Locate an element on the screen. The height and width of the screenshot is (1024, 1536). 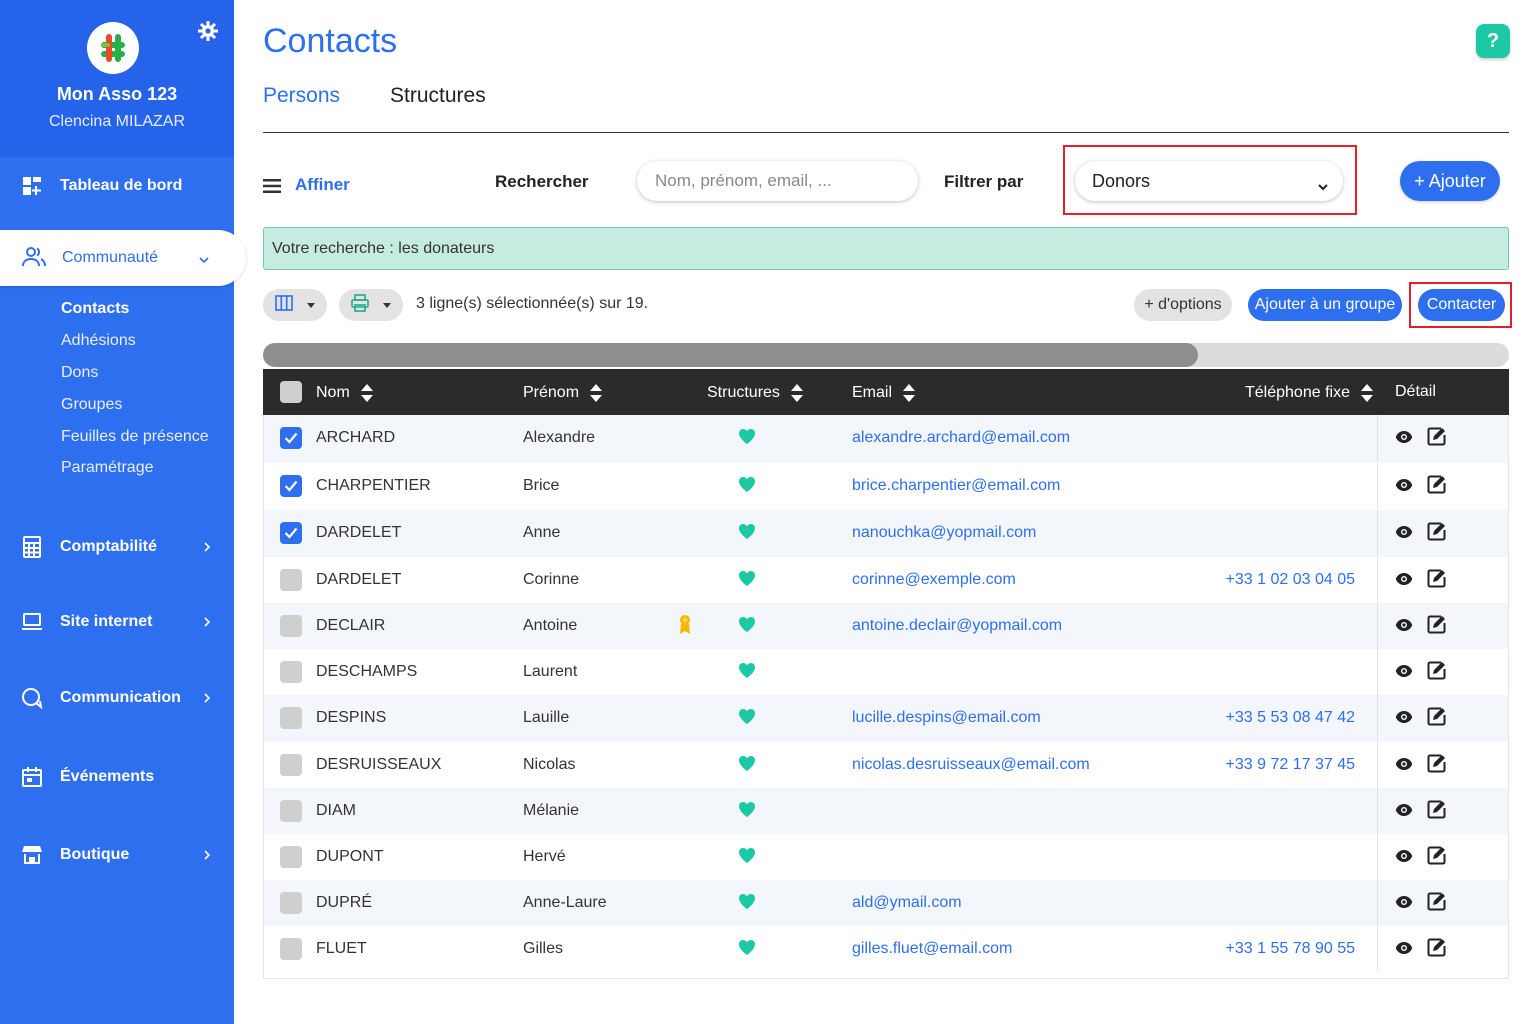
refine-button: Affiner is located at coordinates (306, 185).